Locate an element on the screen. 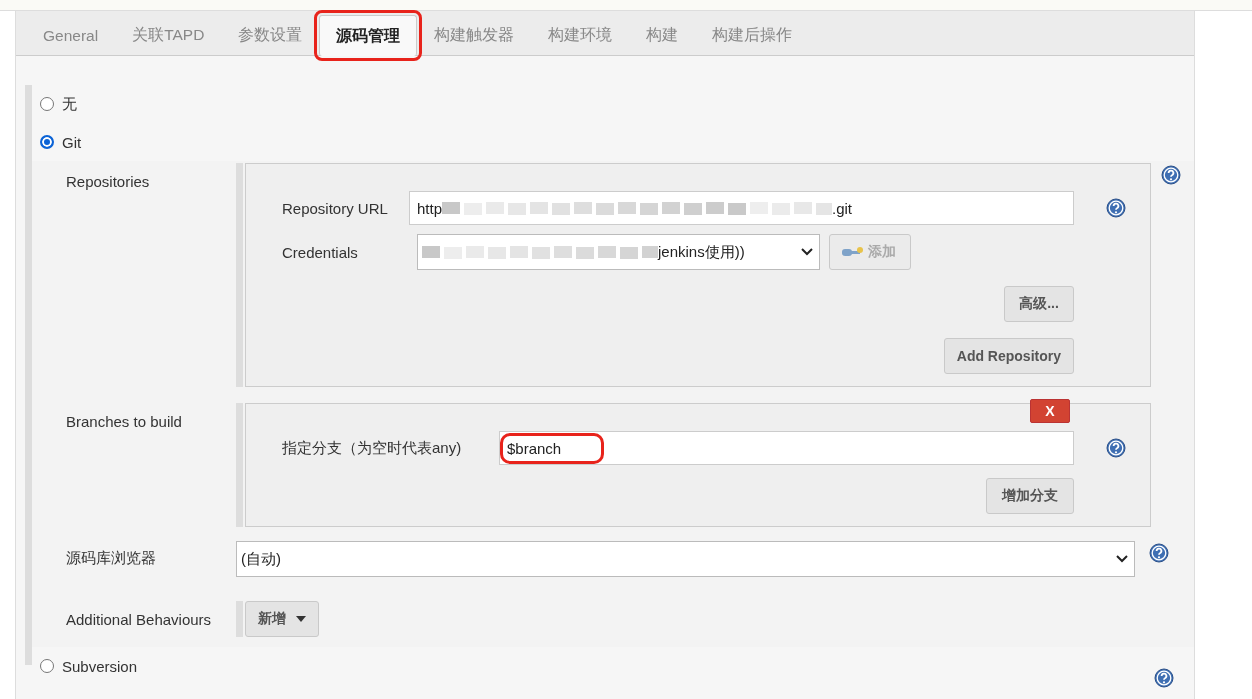 The image size is (1252, 699). field-label: Branches to build is located at coordinates (124, 421).